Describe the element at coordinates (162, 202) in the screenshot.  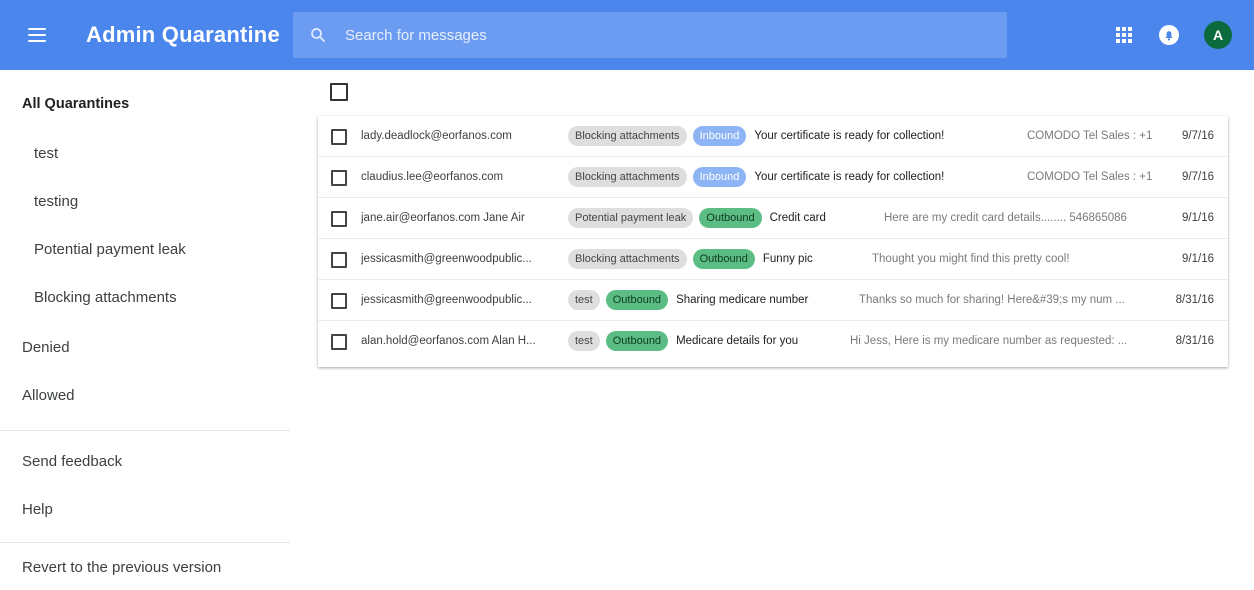
I see `sidebar-item-testing: testing` at that location.